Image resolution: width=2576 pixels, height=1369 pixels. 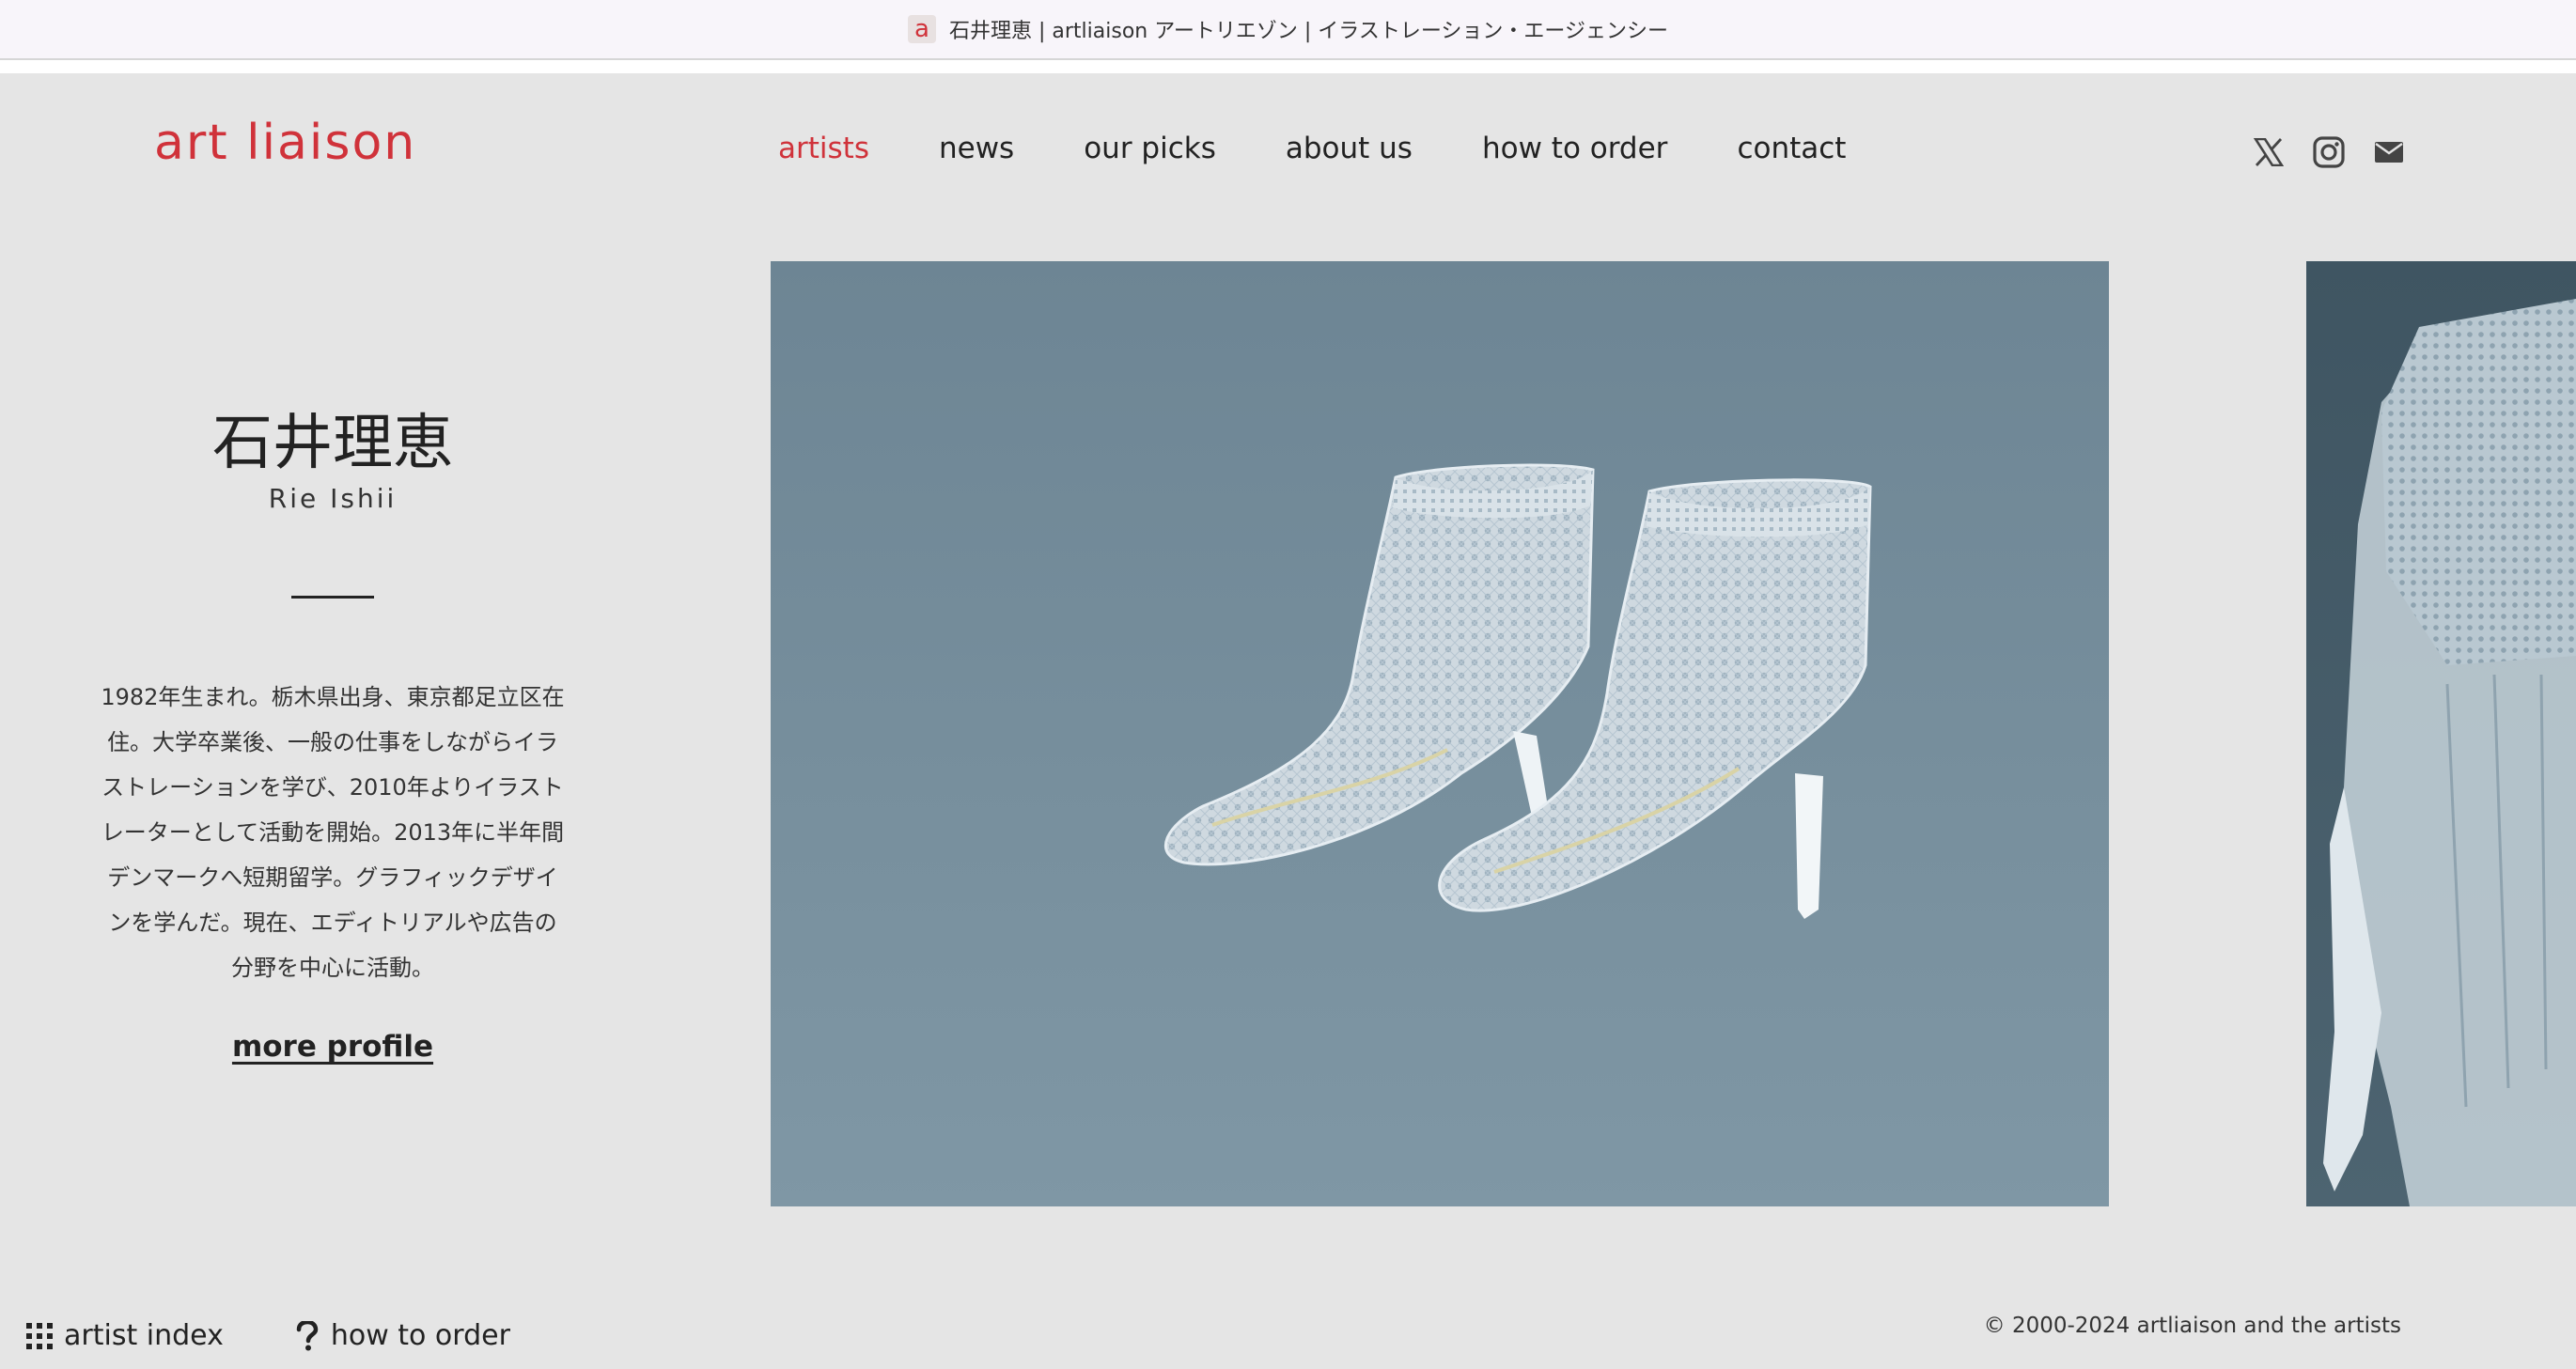 What do you see at coordinates (307, 1335) in the screenshot?
I see `question-icon` at bounding box center [307, 1335].